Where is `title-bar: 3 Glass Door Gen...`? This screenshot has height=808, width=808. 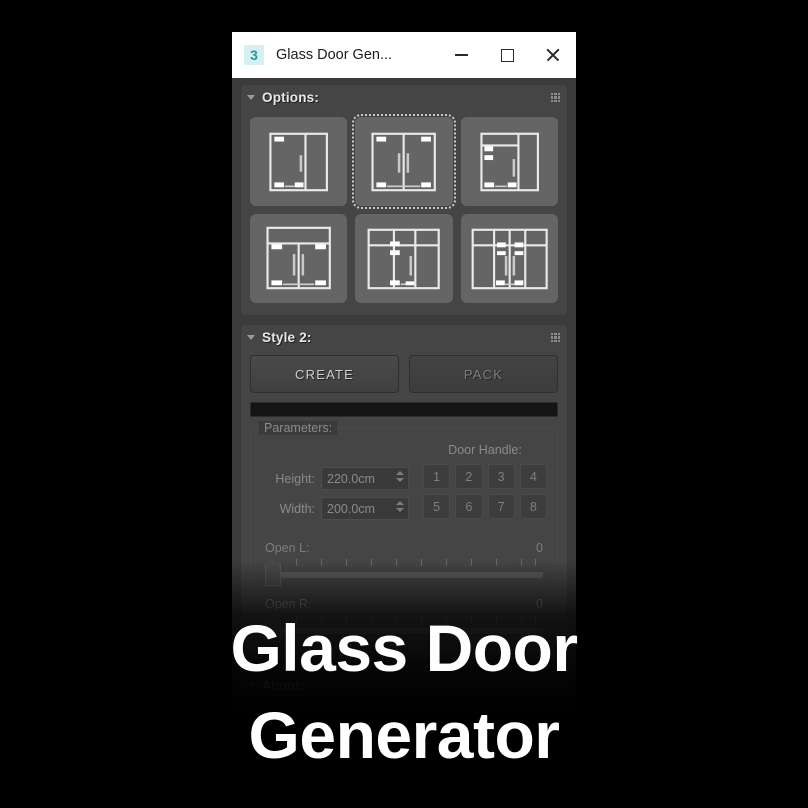 title-bar: 3 Glass Door Gen... is located at coordinates (404, 55).